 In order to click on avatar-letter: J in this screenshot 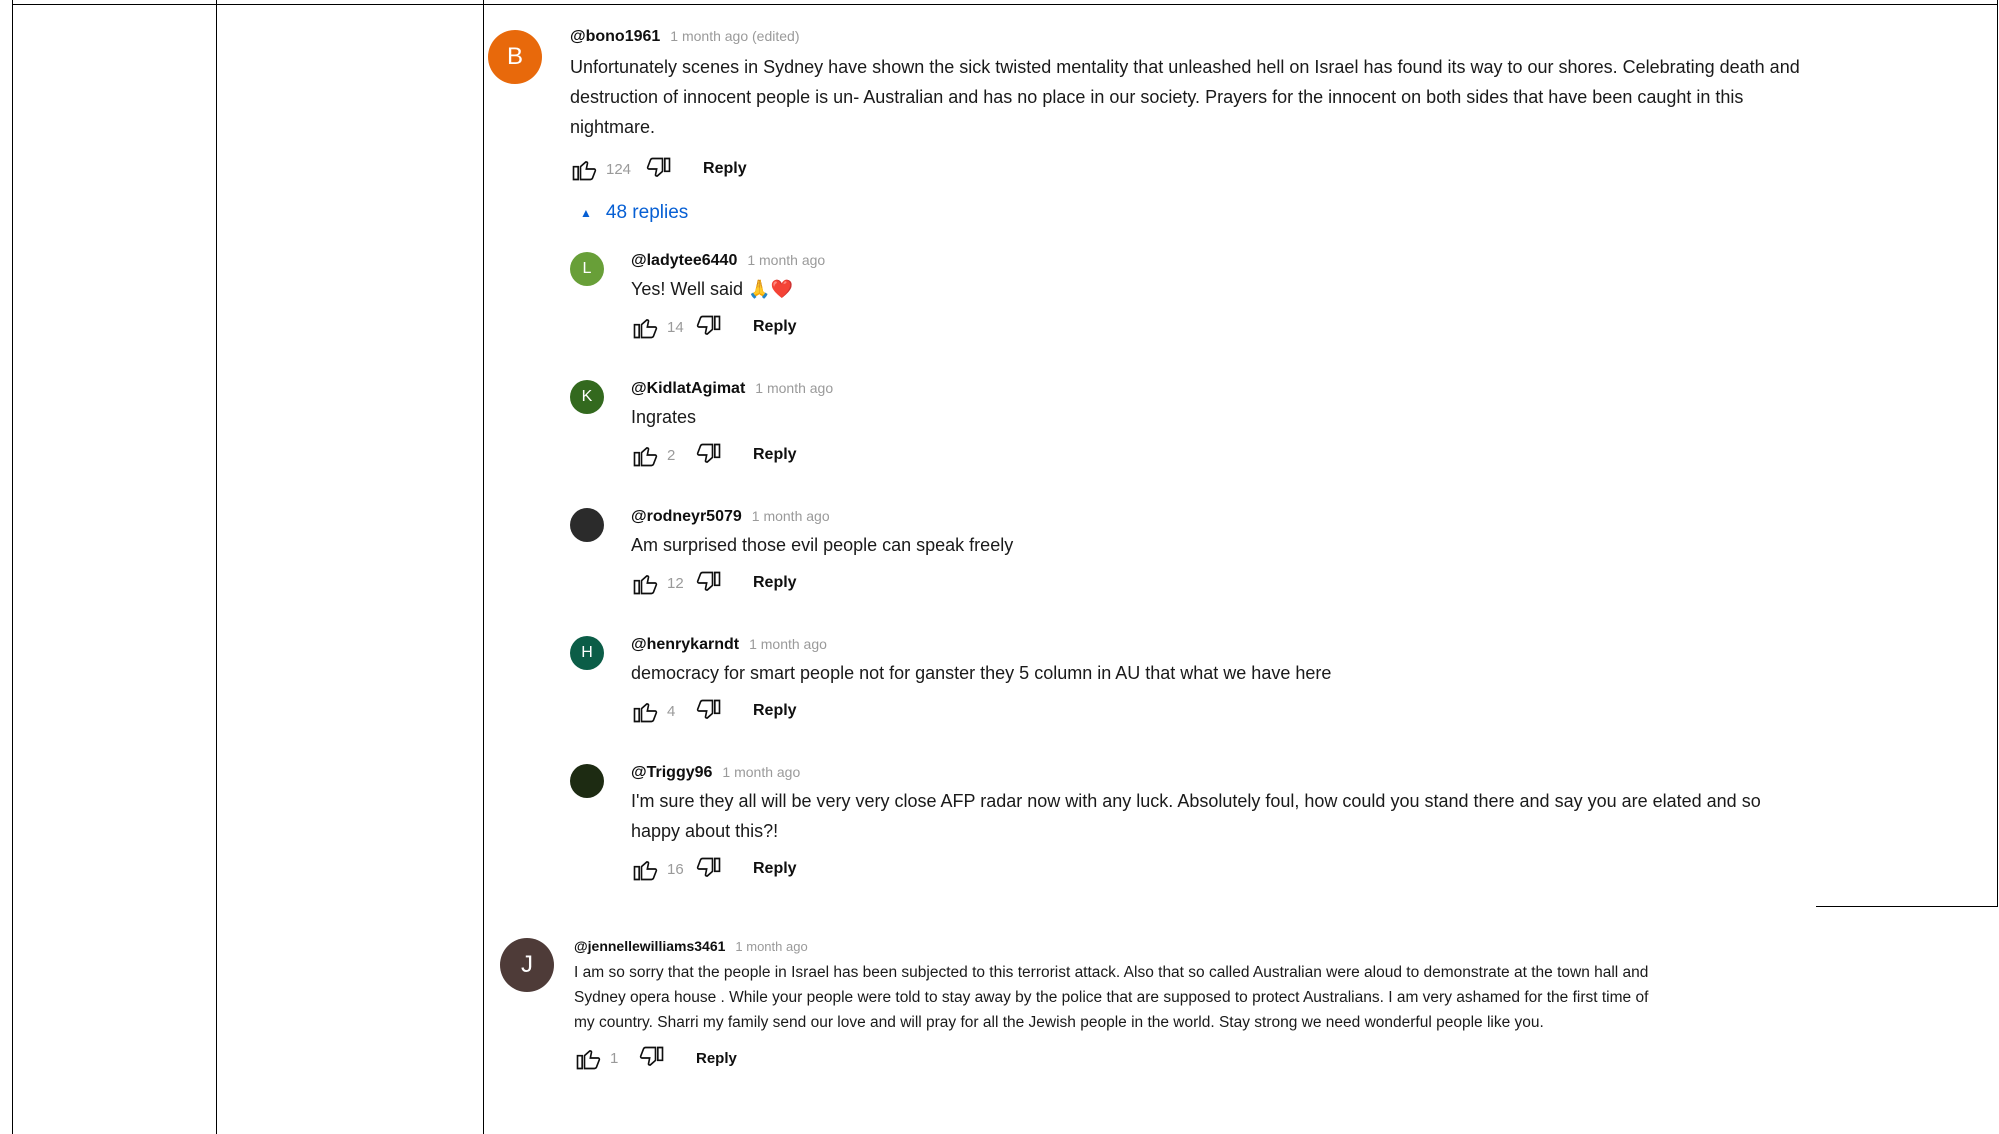, I will do `click(527, 964)`.